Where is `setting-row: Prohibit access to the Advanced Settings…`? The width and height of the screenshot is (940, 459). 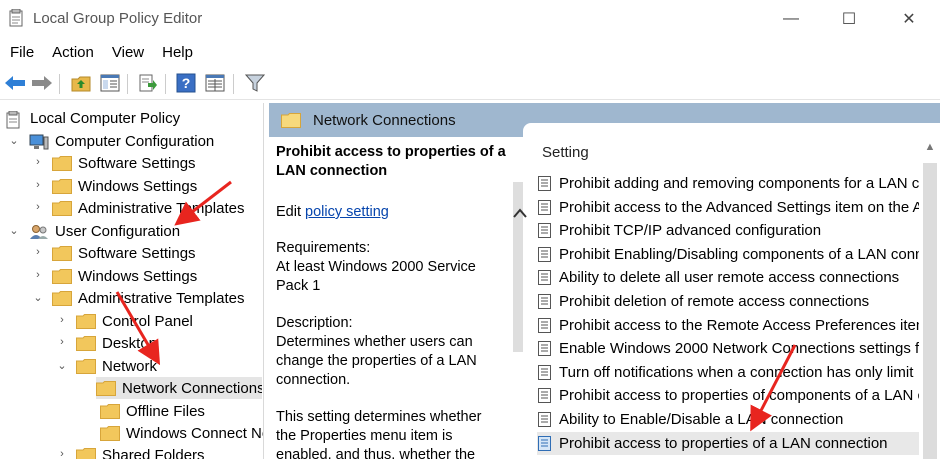
setting-row: Prohibit access to the Advanced Settings… is located at coordinates (728, 207).